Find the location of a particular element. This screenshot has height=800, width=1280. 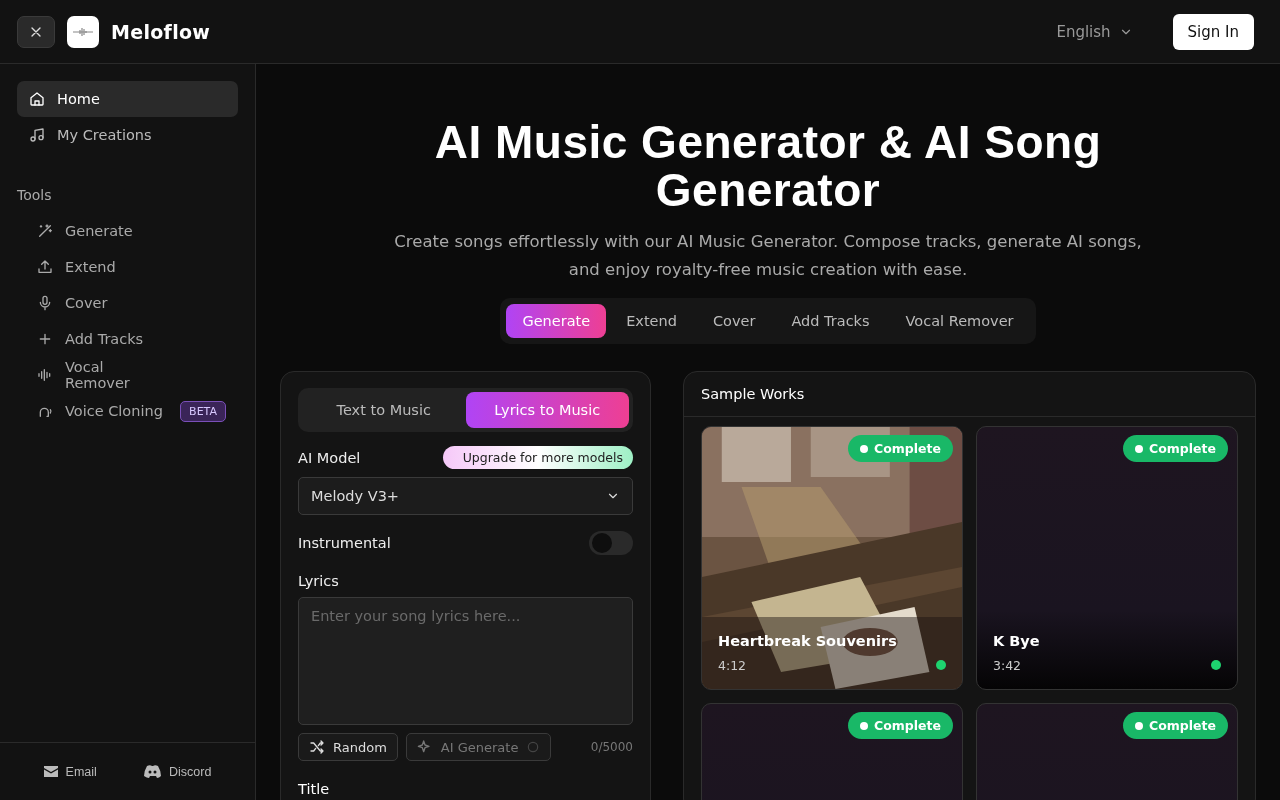

field-label: AI Model is located at coordinates (329, 457).